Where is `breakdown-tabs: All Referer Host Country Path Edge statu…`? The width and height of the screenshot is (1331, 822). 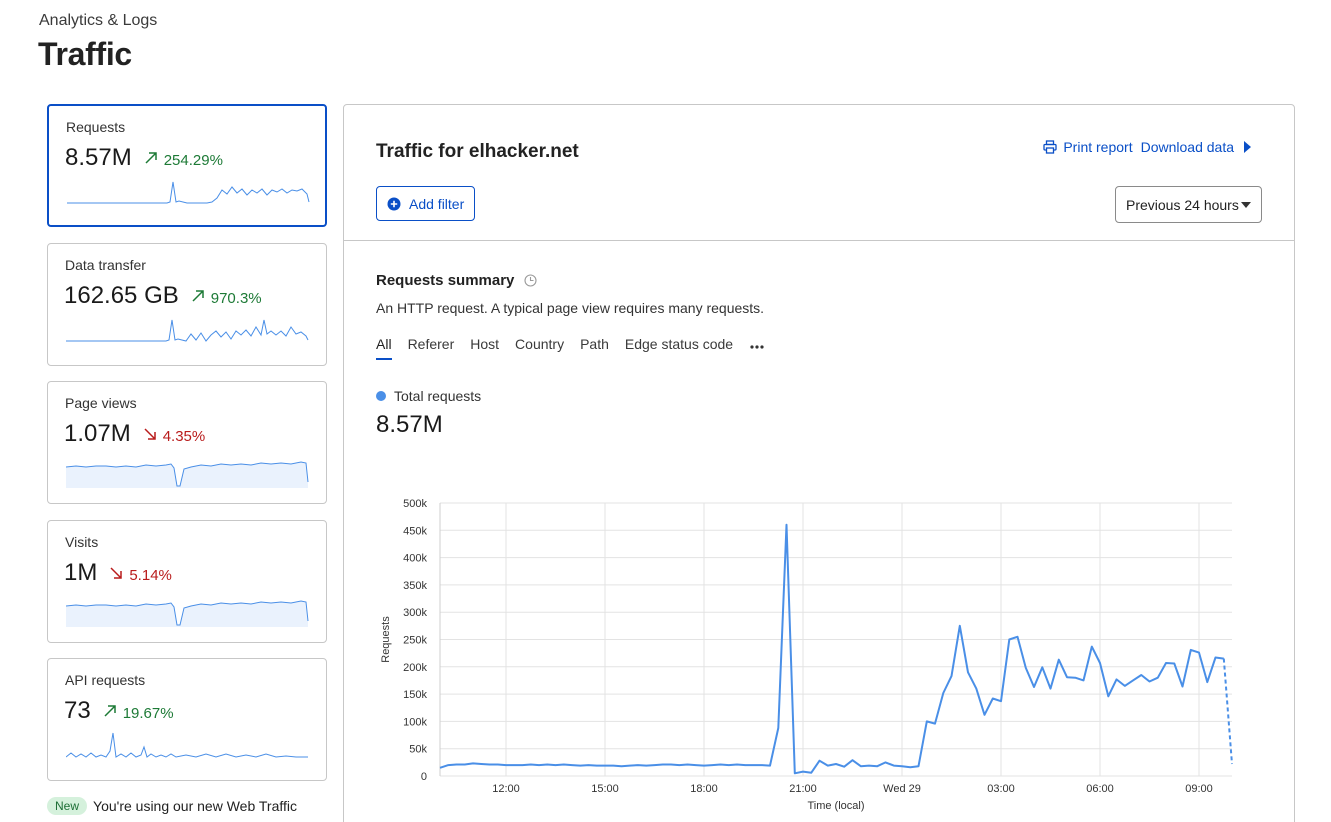 breakdown-tabs: All Referer Host Country Path Edge statu… is located at coordinates (570, 348).